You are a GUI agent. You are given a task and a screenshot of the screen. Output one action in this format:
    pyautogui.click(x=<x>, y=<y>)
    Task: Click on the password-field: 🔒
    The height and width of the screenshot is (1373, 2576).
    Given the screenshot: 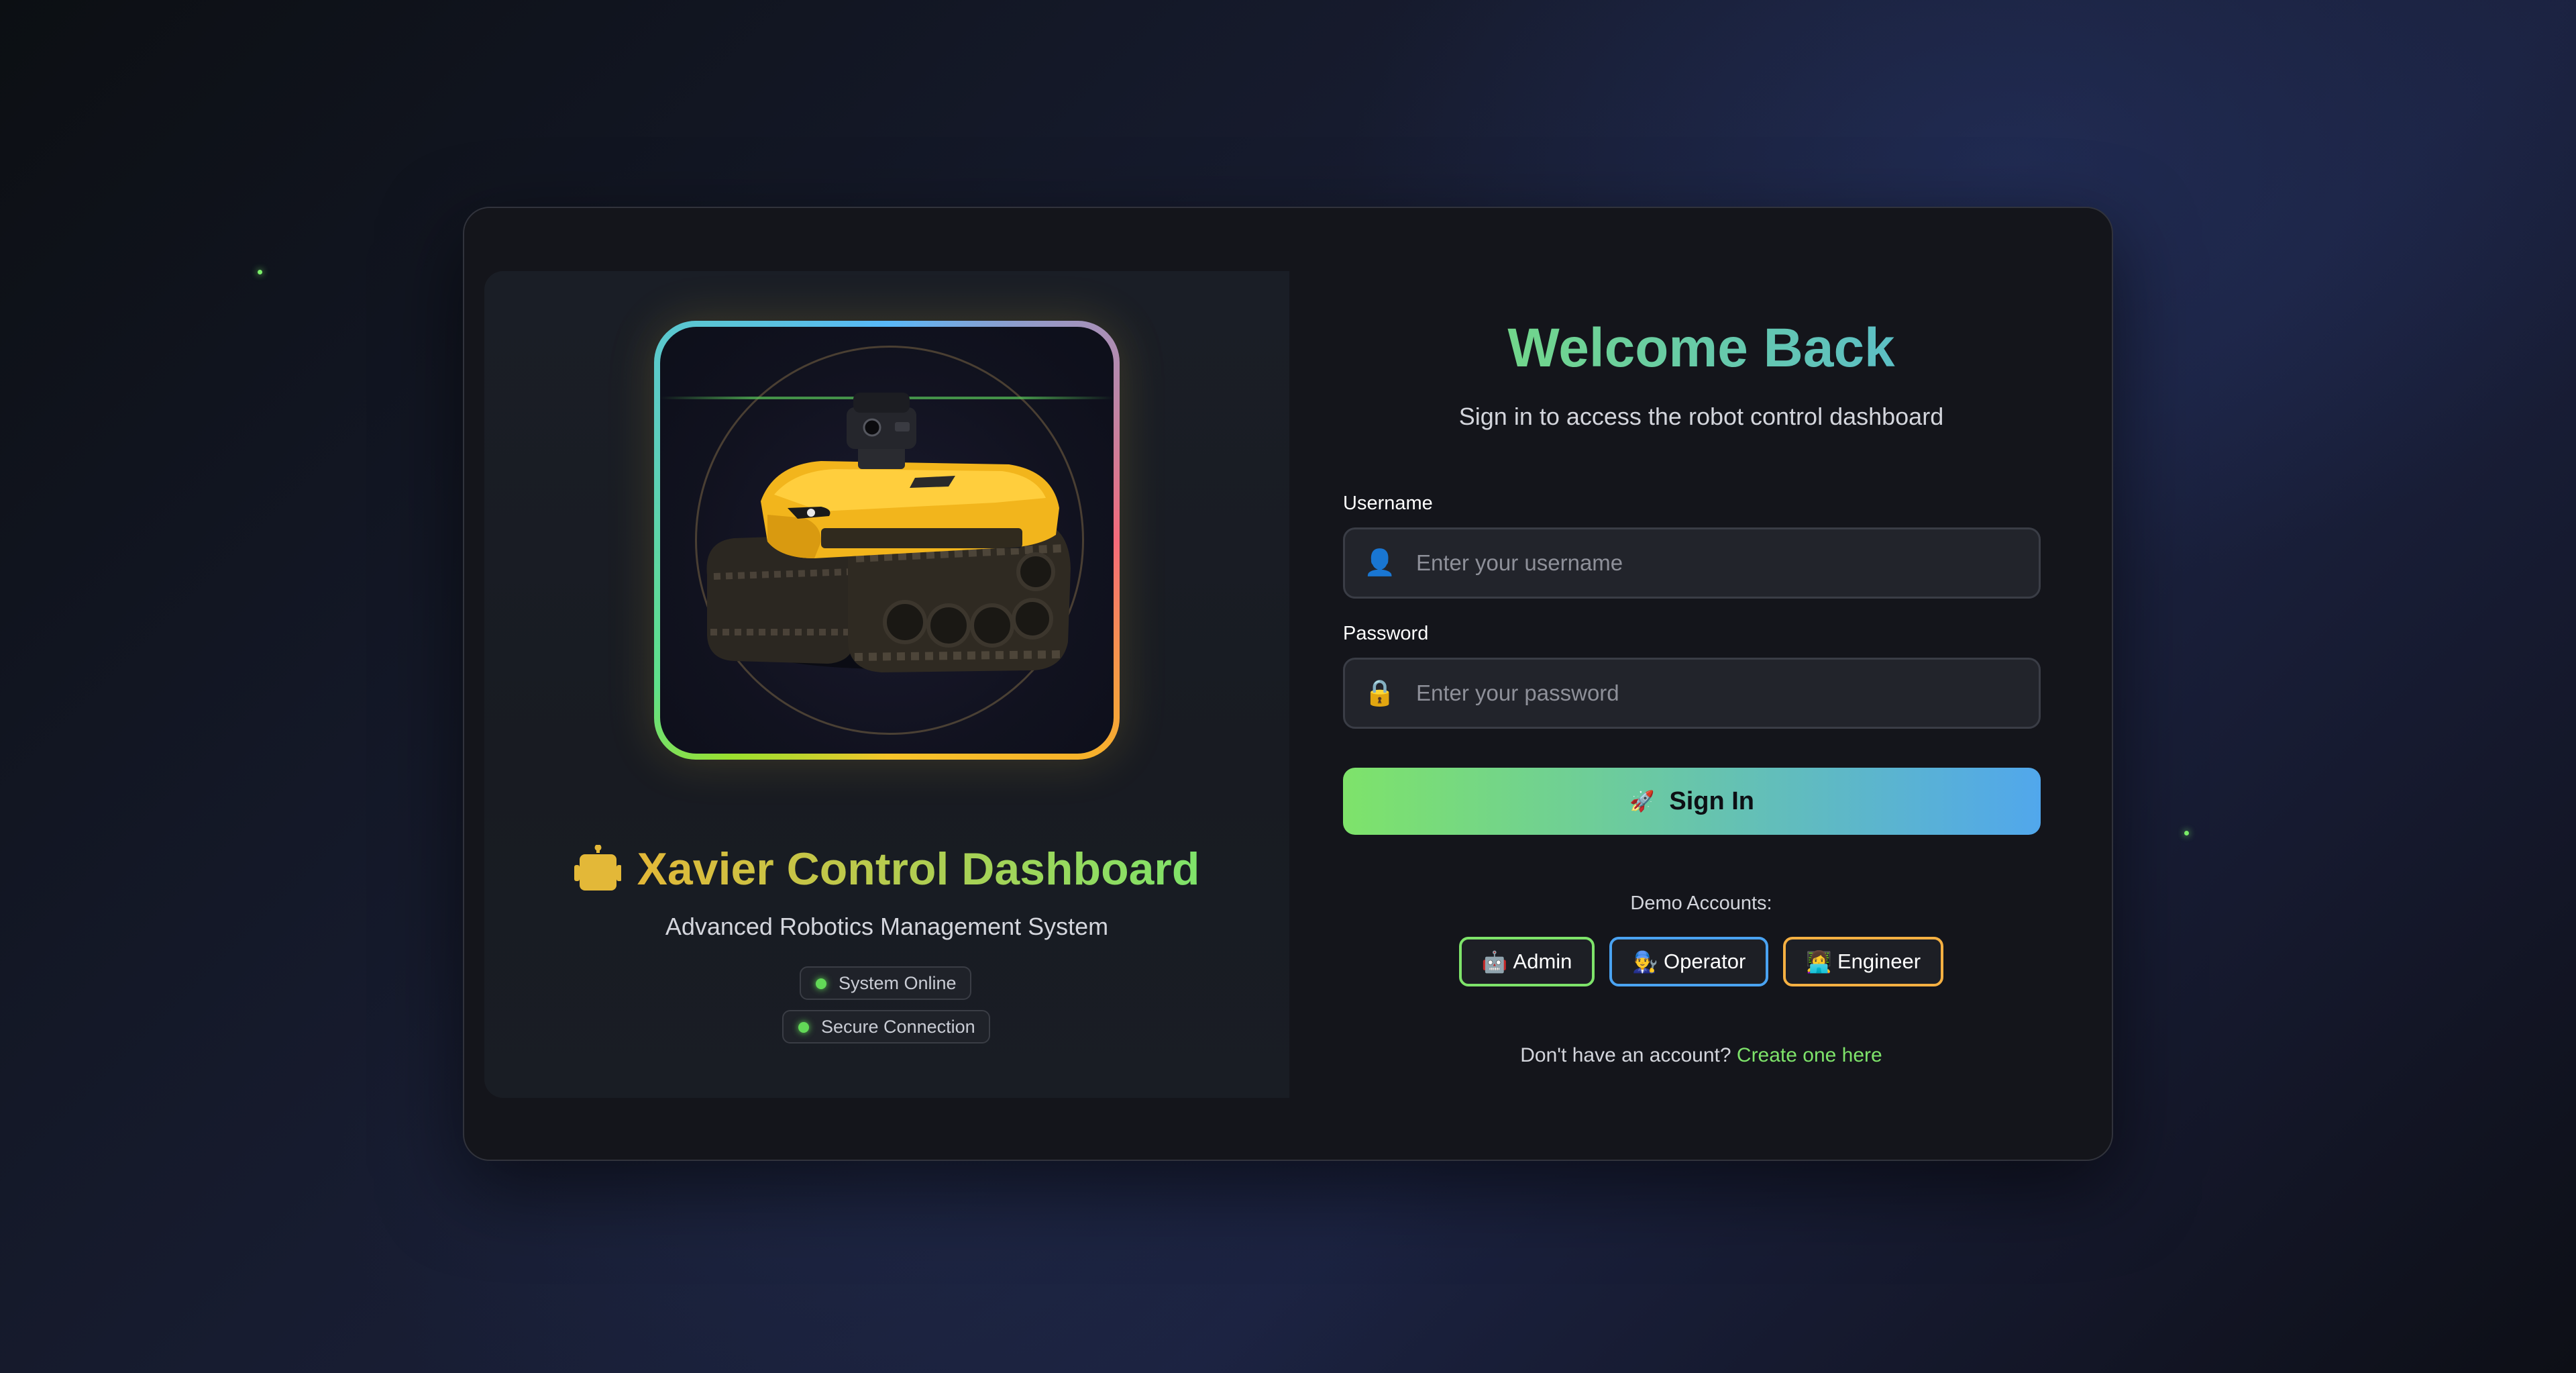 What is the action you would take?
    pyautogui.click(x=1692, y=693)
    